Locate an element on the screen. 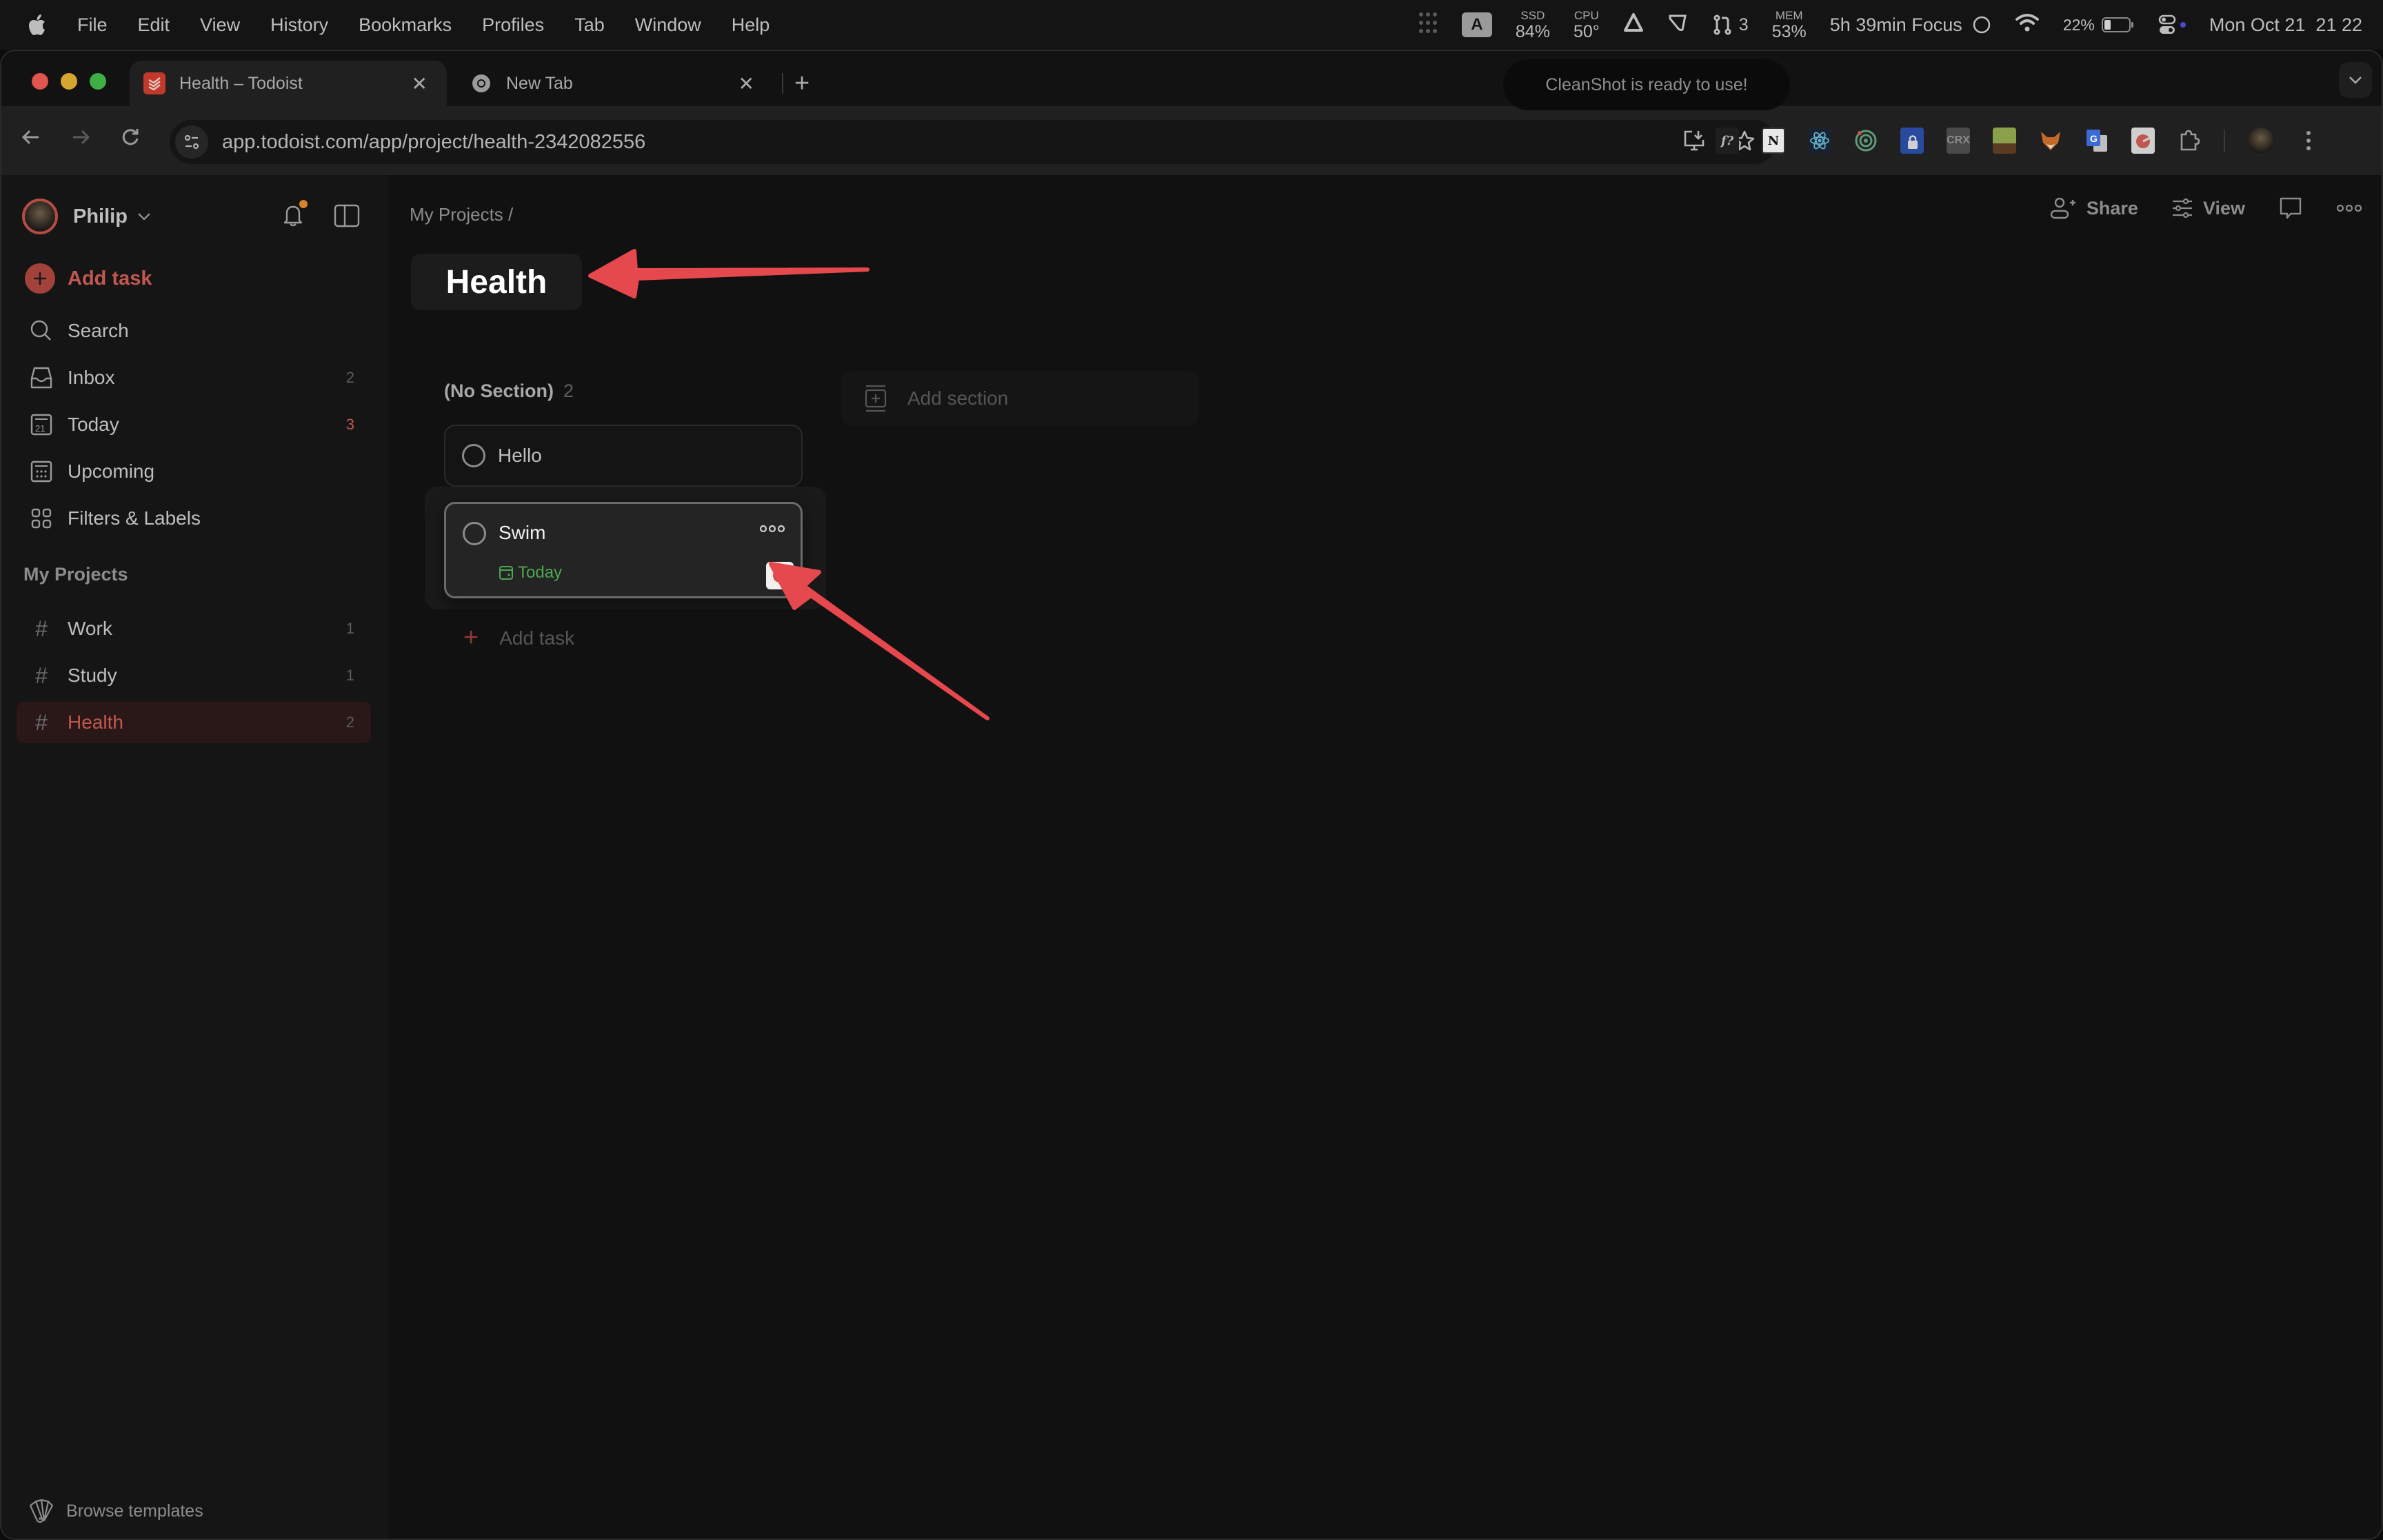  task-more-button is located at coordinates (772, 530).